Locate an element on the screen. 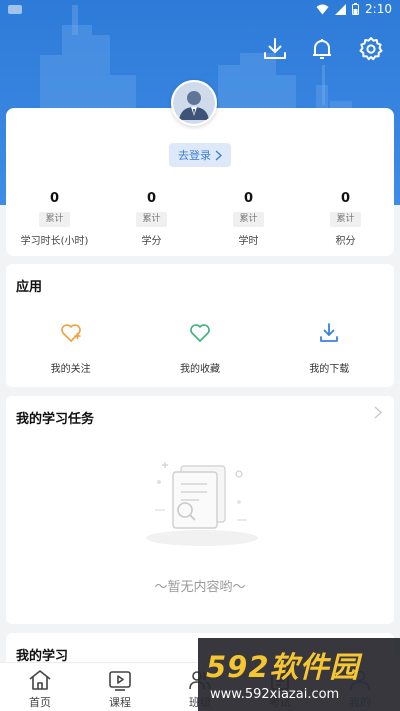 Image resolution: width=400 pixels, height=711 pixels. login-button: 去登录 is located at coordinates (200, 155).